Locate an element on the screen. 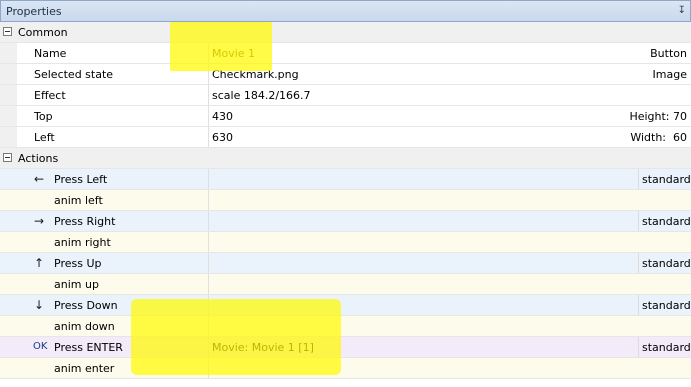 This screenshot has width=691, height=387. anim-row-down: anim down is located at coordinates (345, 326).